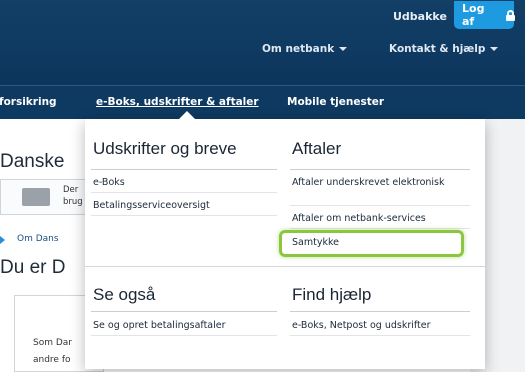 The image size is (525, 372). Describe the element at coordinates (109, 183) in the screenshot. I see `link-eboks: e-Boks` at that location.